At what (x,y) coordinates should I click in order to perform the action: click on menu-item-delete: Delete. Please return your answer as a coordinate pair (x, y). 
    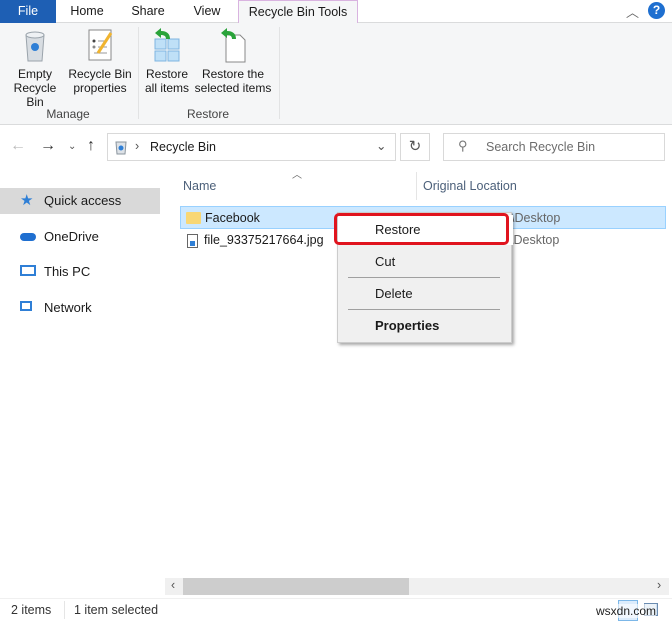
    Looking at the image, I should click on (425, 294).